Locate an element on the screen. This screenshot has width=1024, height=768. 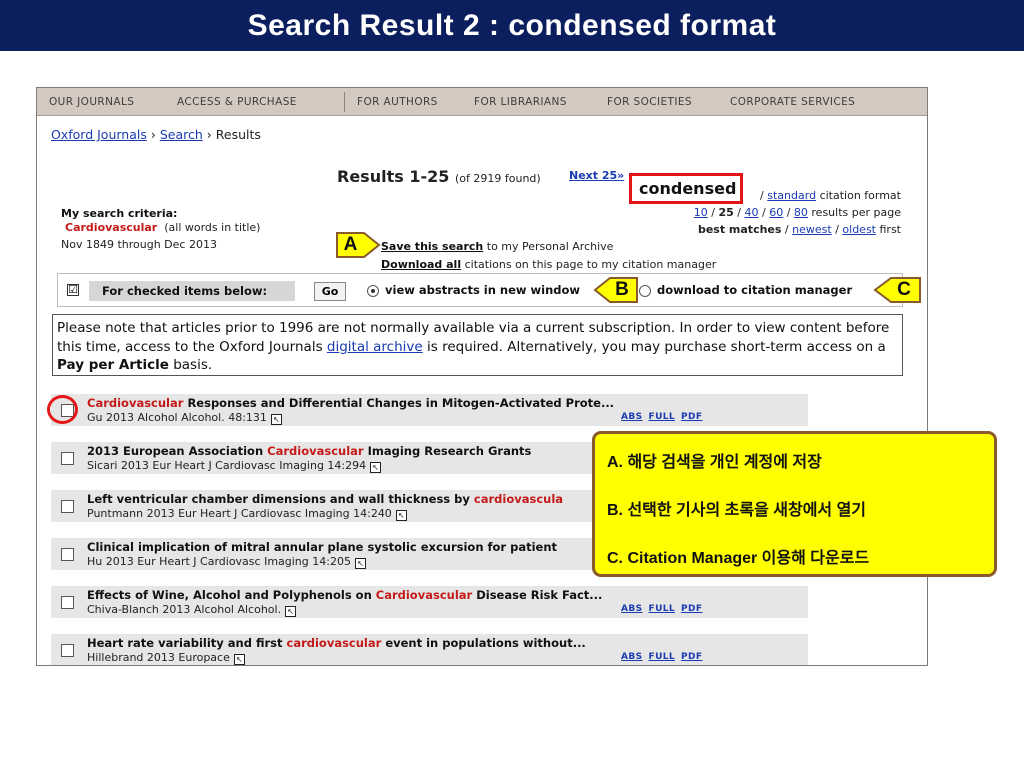
callout-a: A is located at coordinates (358, 245).